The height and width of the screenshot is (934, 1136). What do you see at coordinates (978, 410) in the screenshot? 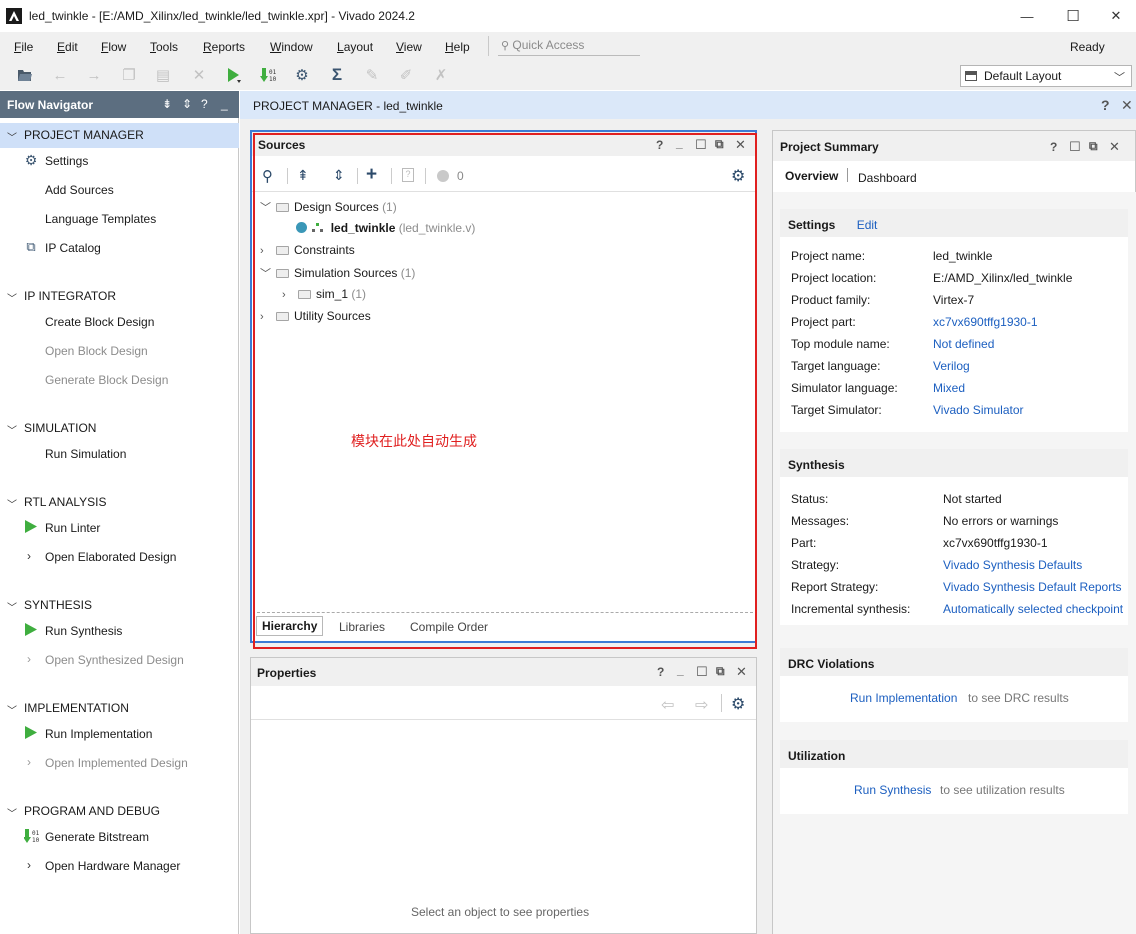
I see `settings-row-value: Vivado Simulator` at bounding box center [978, 410].